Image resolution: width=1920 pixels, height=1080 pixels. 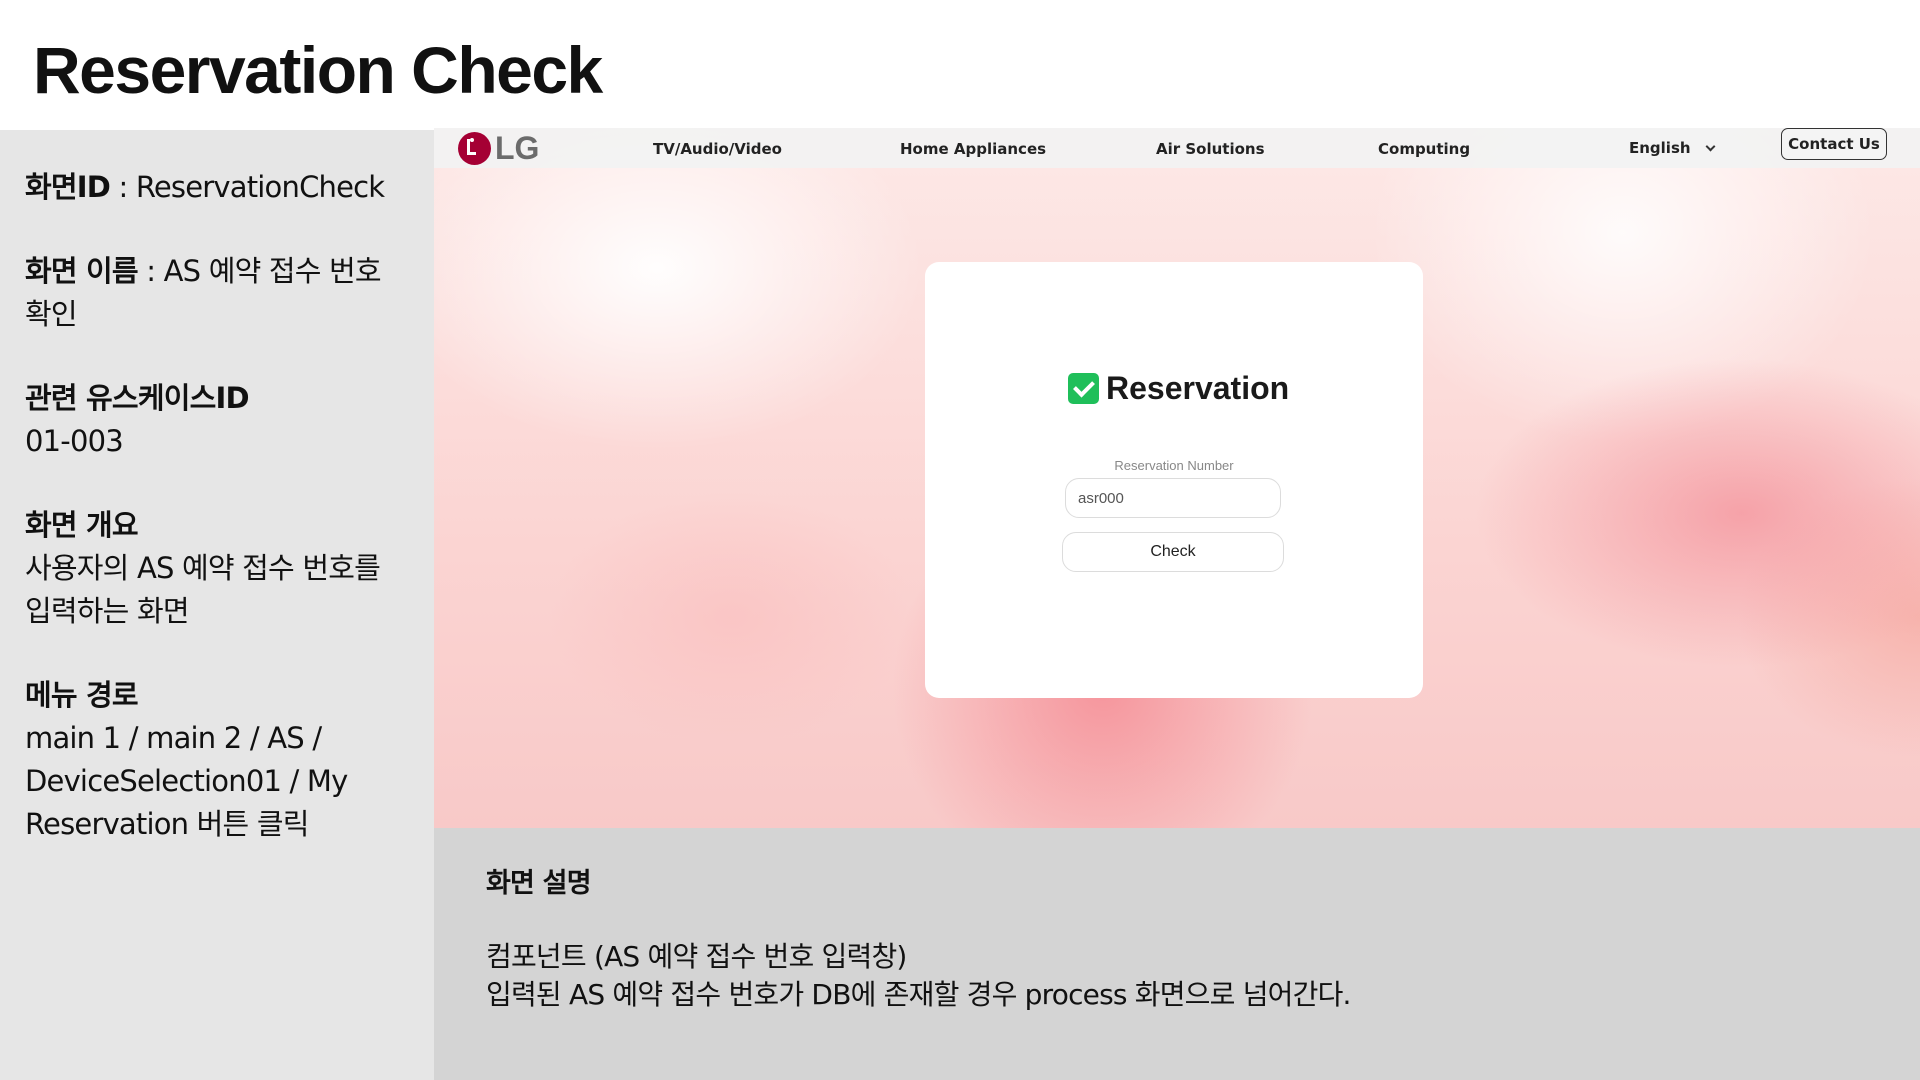 I want to click on screen-name-label: 화면 이름, so click(x=82, y=271).